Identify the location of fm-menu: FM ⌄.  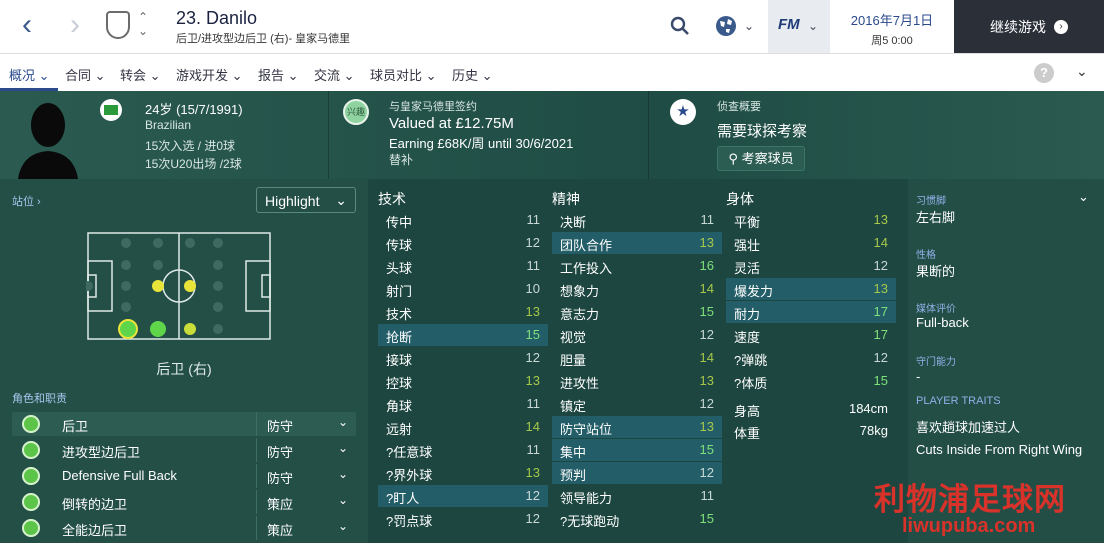
(799, 26).